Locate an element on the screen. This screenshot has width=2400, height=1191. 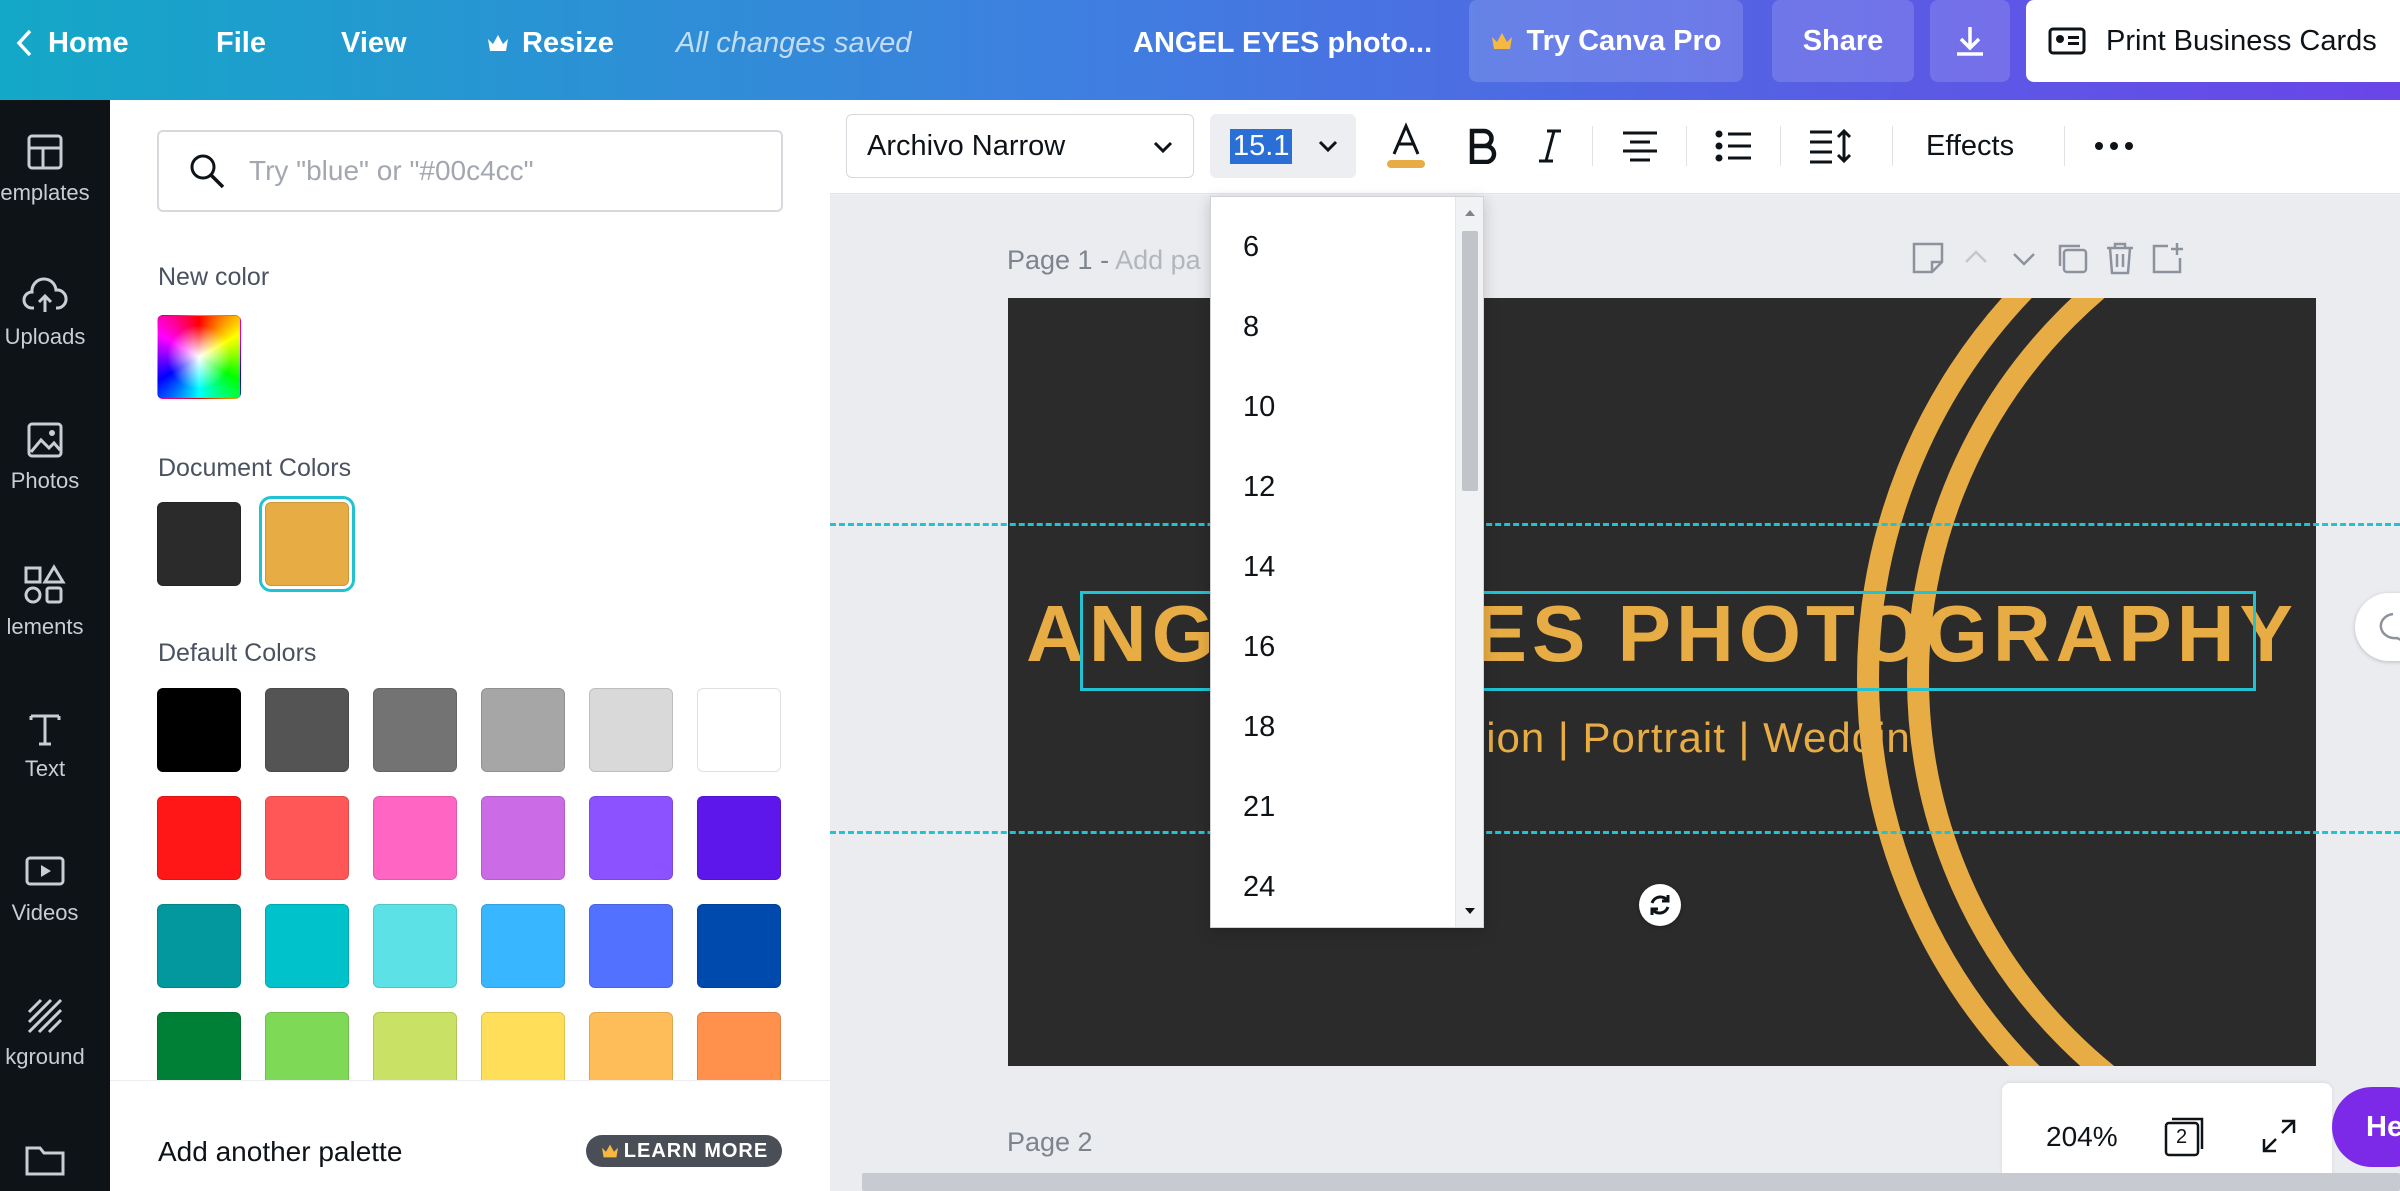
more-options-button is located at coordinates (2114, 146).